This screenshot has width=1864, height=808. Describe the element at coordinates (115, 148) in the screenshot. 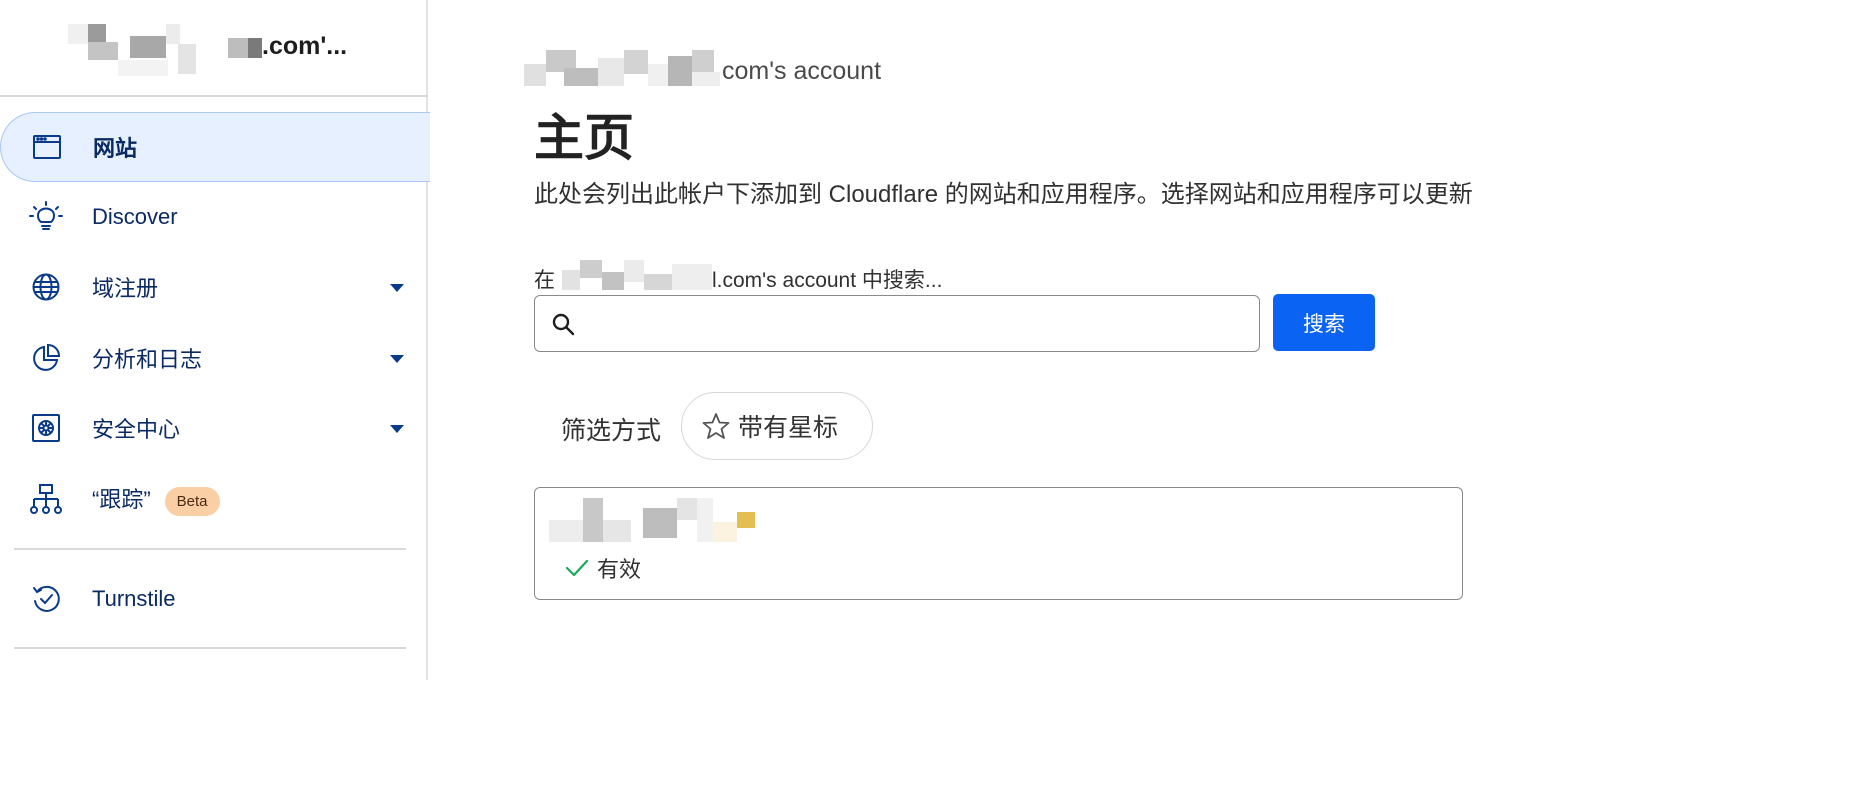

I see `sidebar-item-label: 网站` at that location.